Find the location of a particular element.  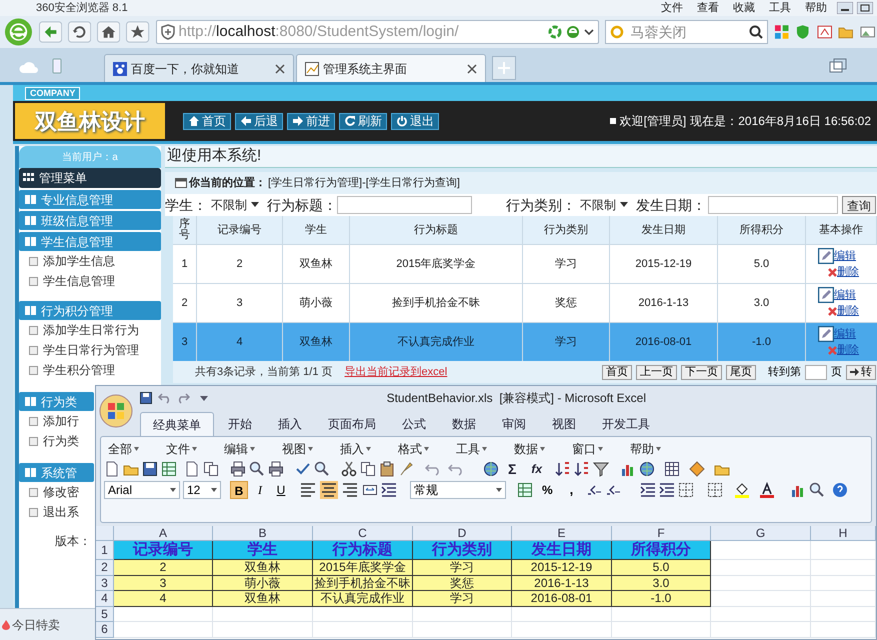

spreadsheet-cell: 3.0 is located at coordinates (661, 583).